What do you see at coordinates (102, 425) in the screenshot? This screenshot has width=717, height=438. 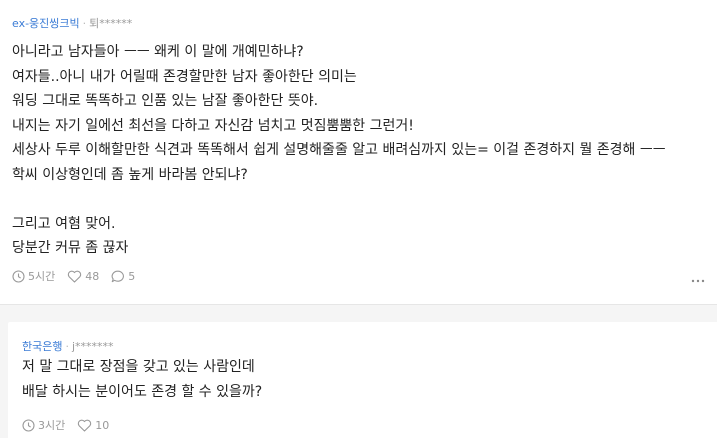 I see `reply-like-count: 10` at bounding box center [102, 425].